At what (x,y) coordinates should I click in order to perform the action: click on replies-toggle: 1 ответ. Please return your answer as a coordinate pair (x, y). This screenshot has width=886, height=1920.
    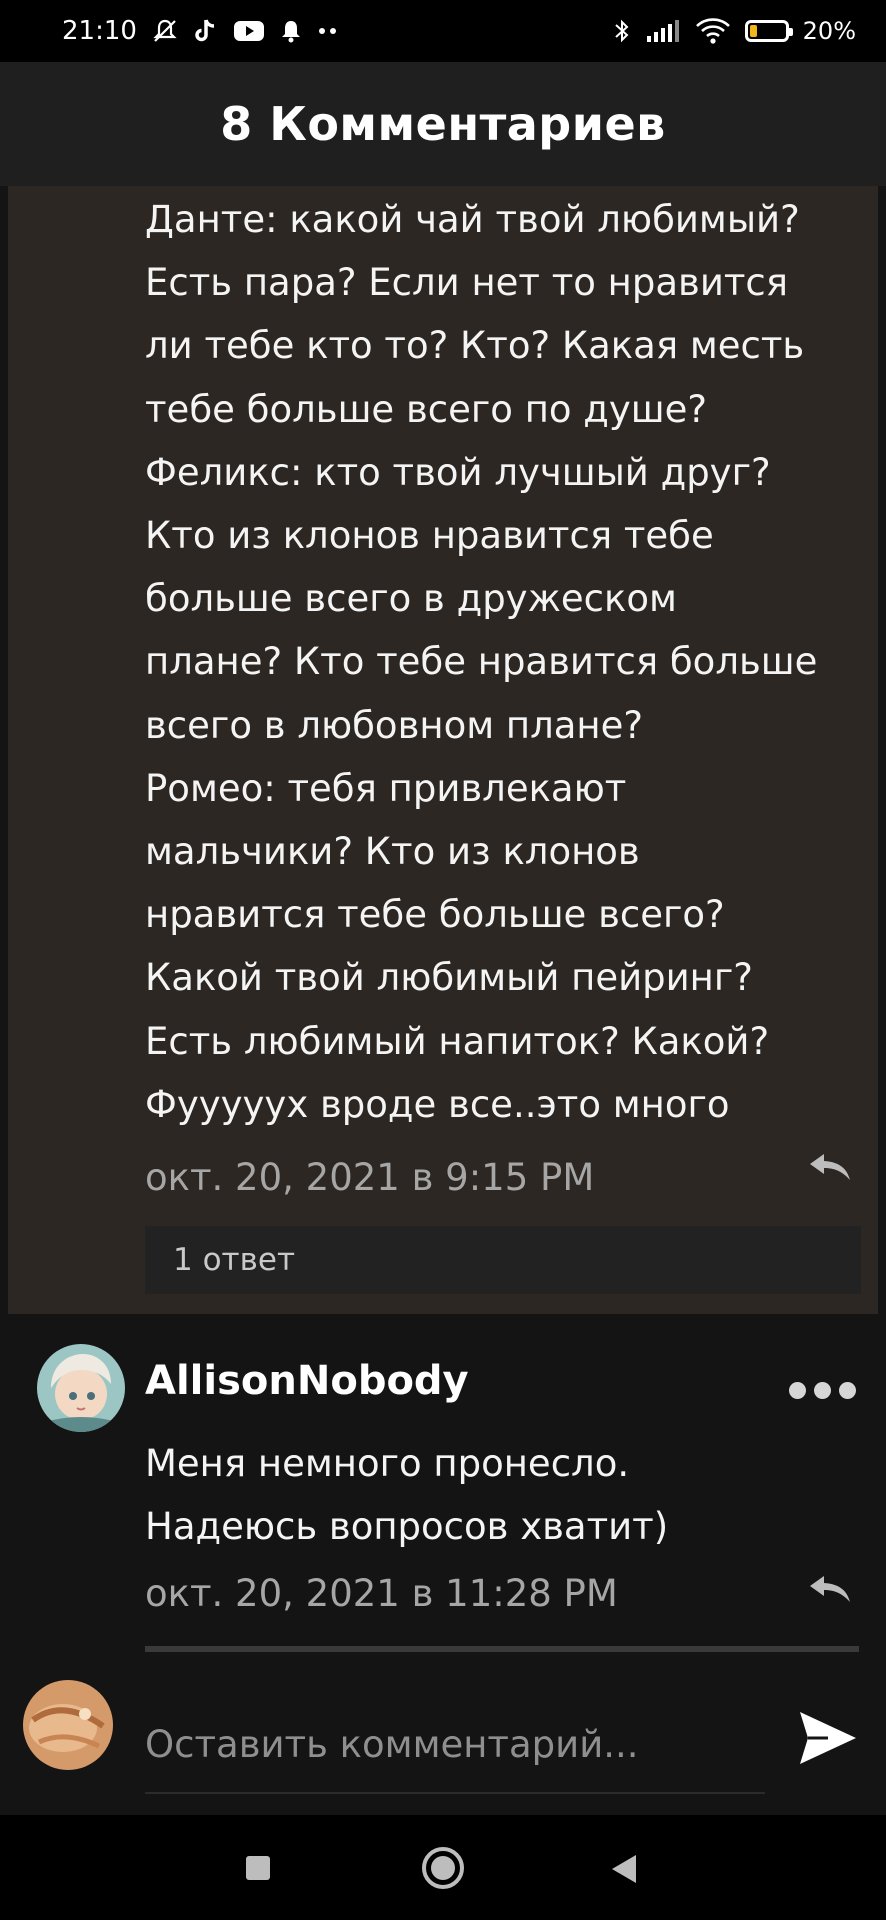
    Looking at the image, I should click on (503, 1260).